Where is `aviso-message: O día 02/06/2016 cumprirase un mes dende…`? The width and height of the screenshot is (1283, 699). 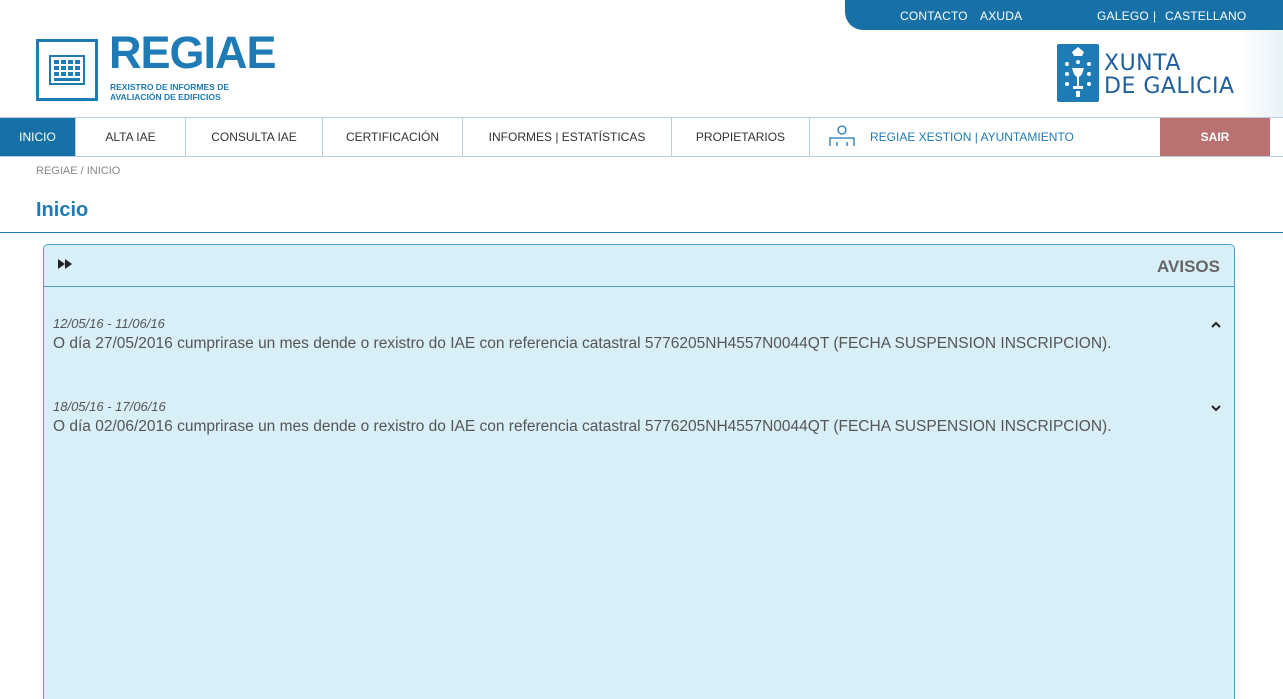
aviso-message: O día 02/06/2016 cumprirase un mes dende… is located at coordinates (582, 426).